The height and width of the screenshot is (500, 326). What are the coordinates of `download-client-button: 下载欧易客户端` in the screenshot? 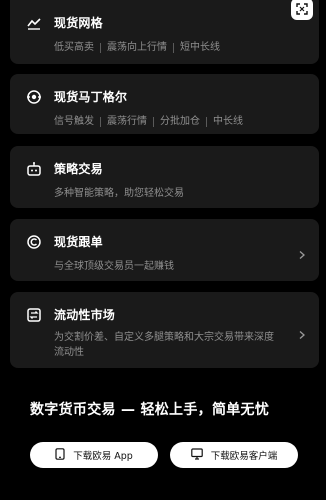 It's located at (234, 455).